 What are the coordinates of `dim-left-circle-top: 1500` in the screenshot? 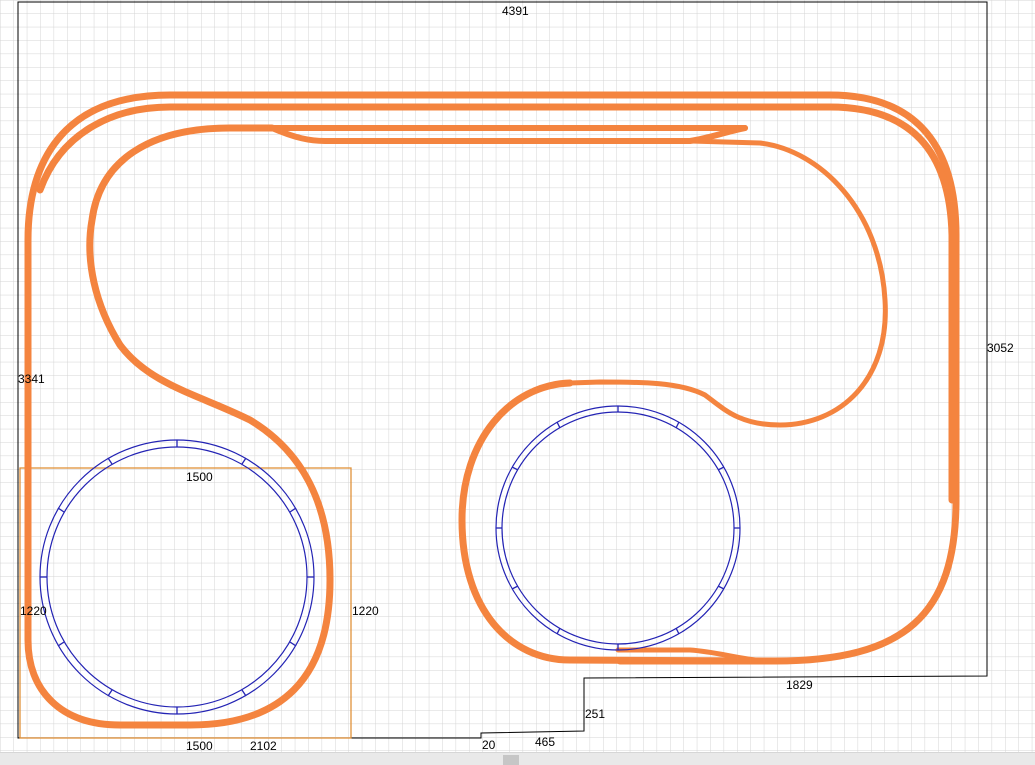 It's located at (199, 477).